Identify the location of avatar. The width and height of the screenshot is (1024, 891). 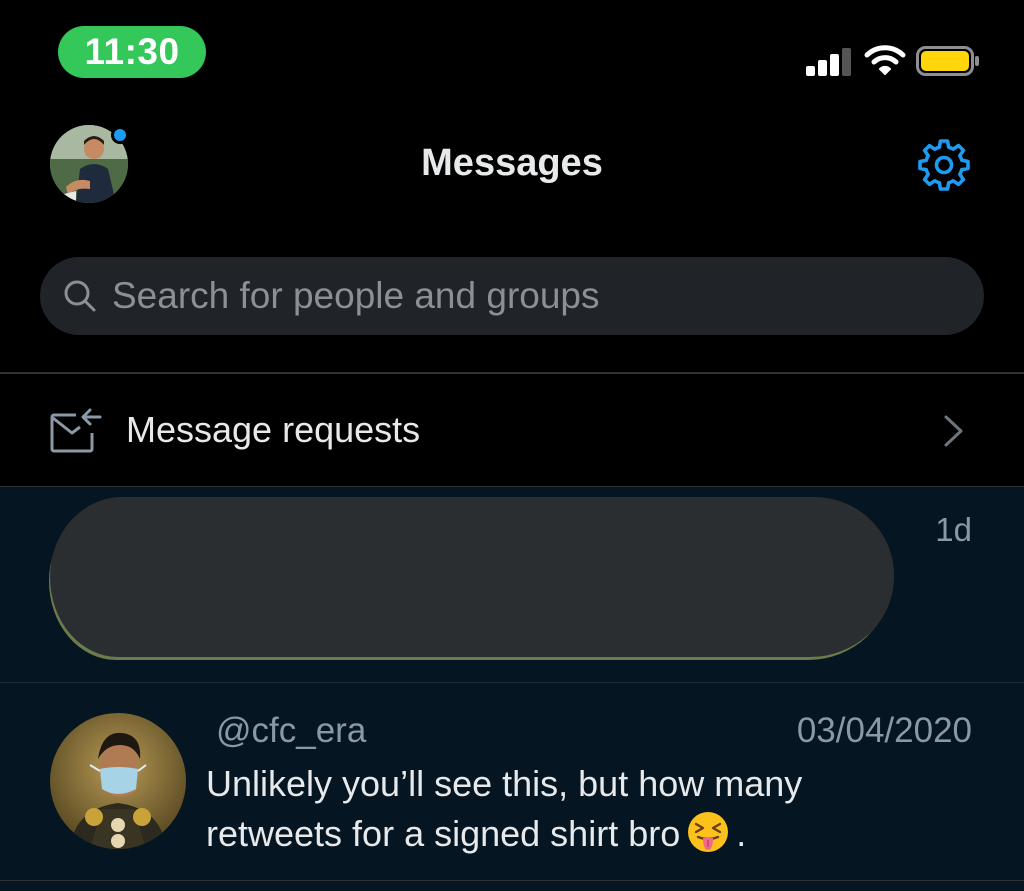
(118, 781).